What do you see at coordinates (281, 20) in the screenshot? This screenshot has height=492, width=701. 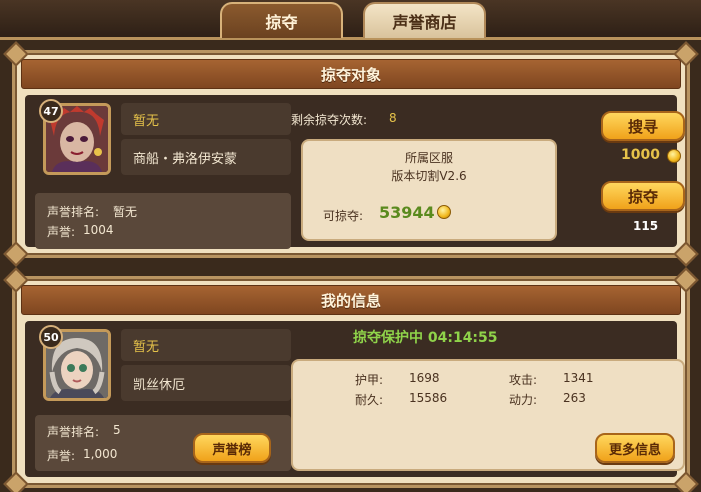 I see `tab-plunder: 掠夺` at bounding box center [281, 20].